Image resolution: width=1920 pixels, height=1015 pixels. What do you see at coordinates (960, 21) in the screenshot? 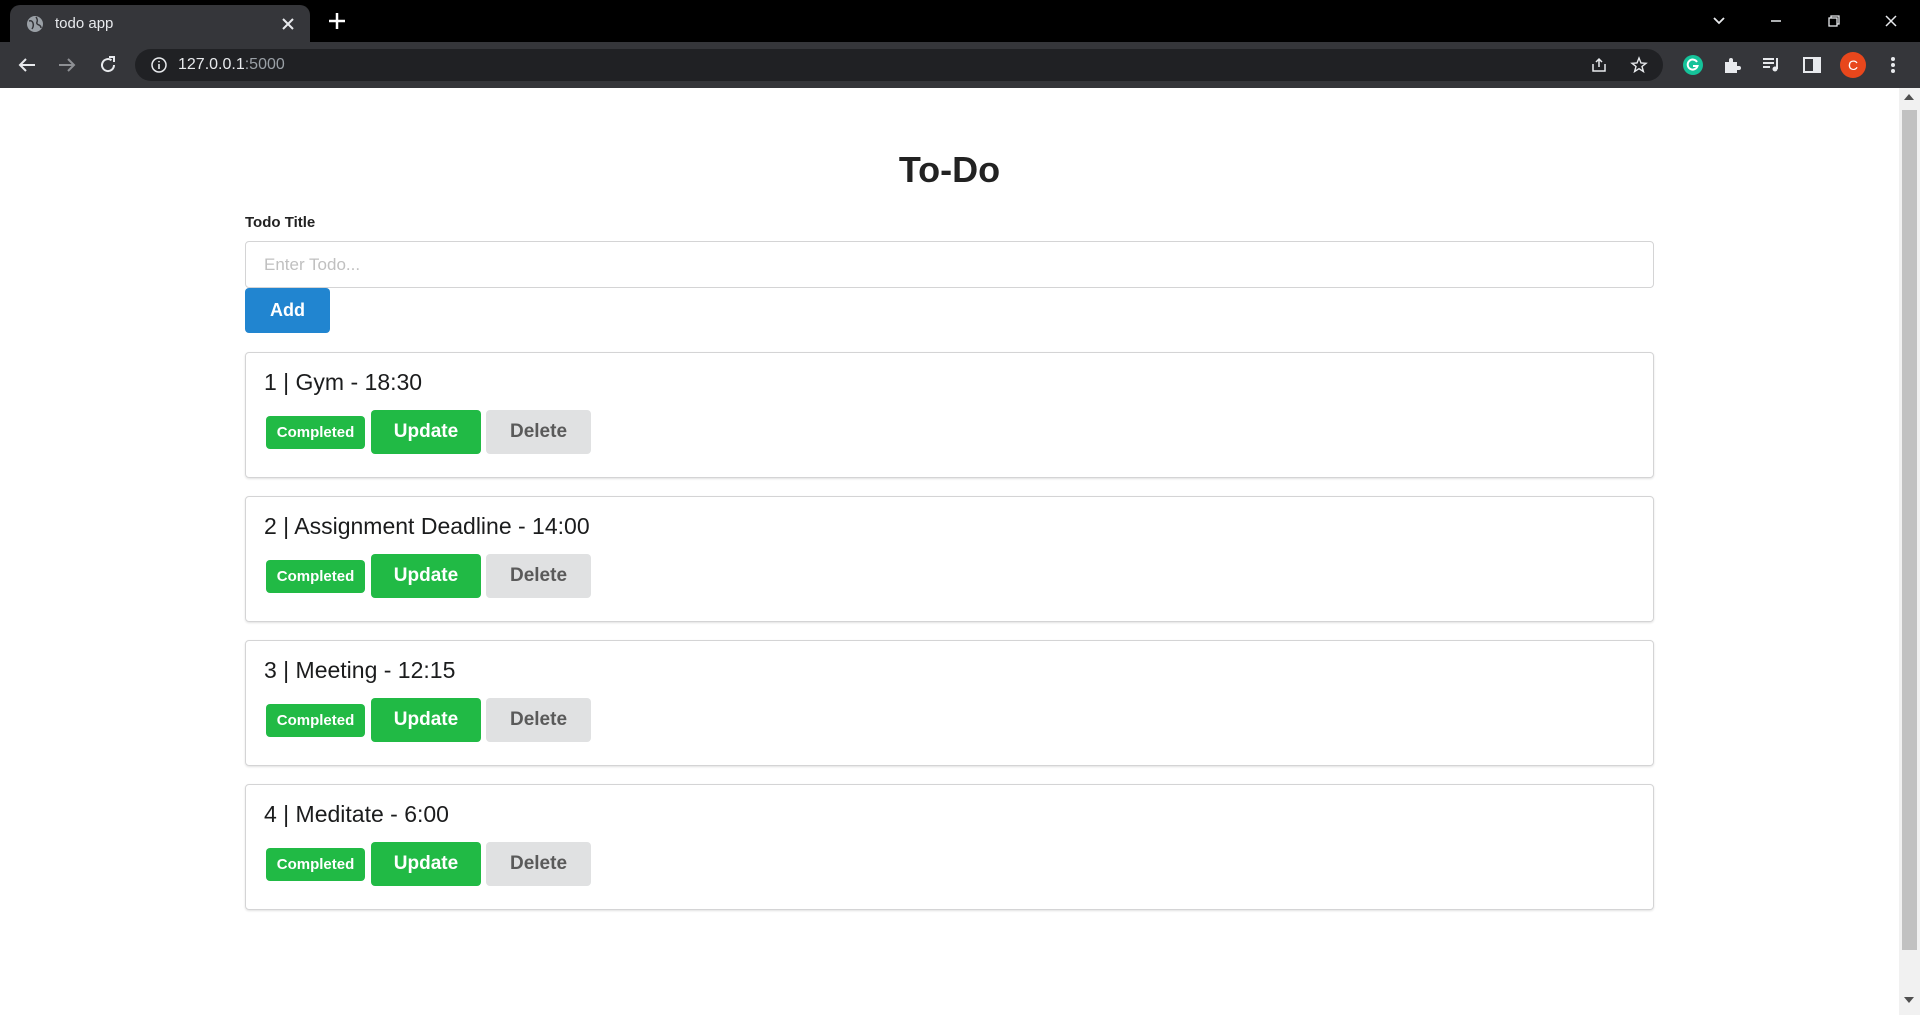
I see `browser-tab-strip: todo app` at bounding box center [960, 21].